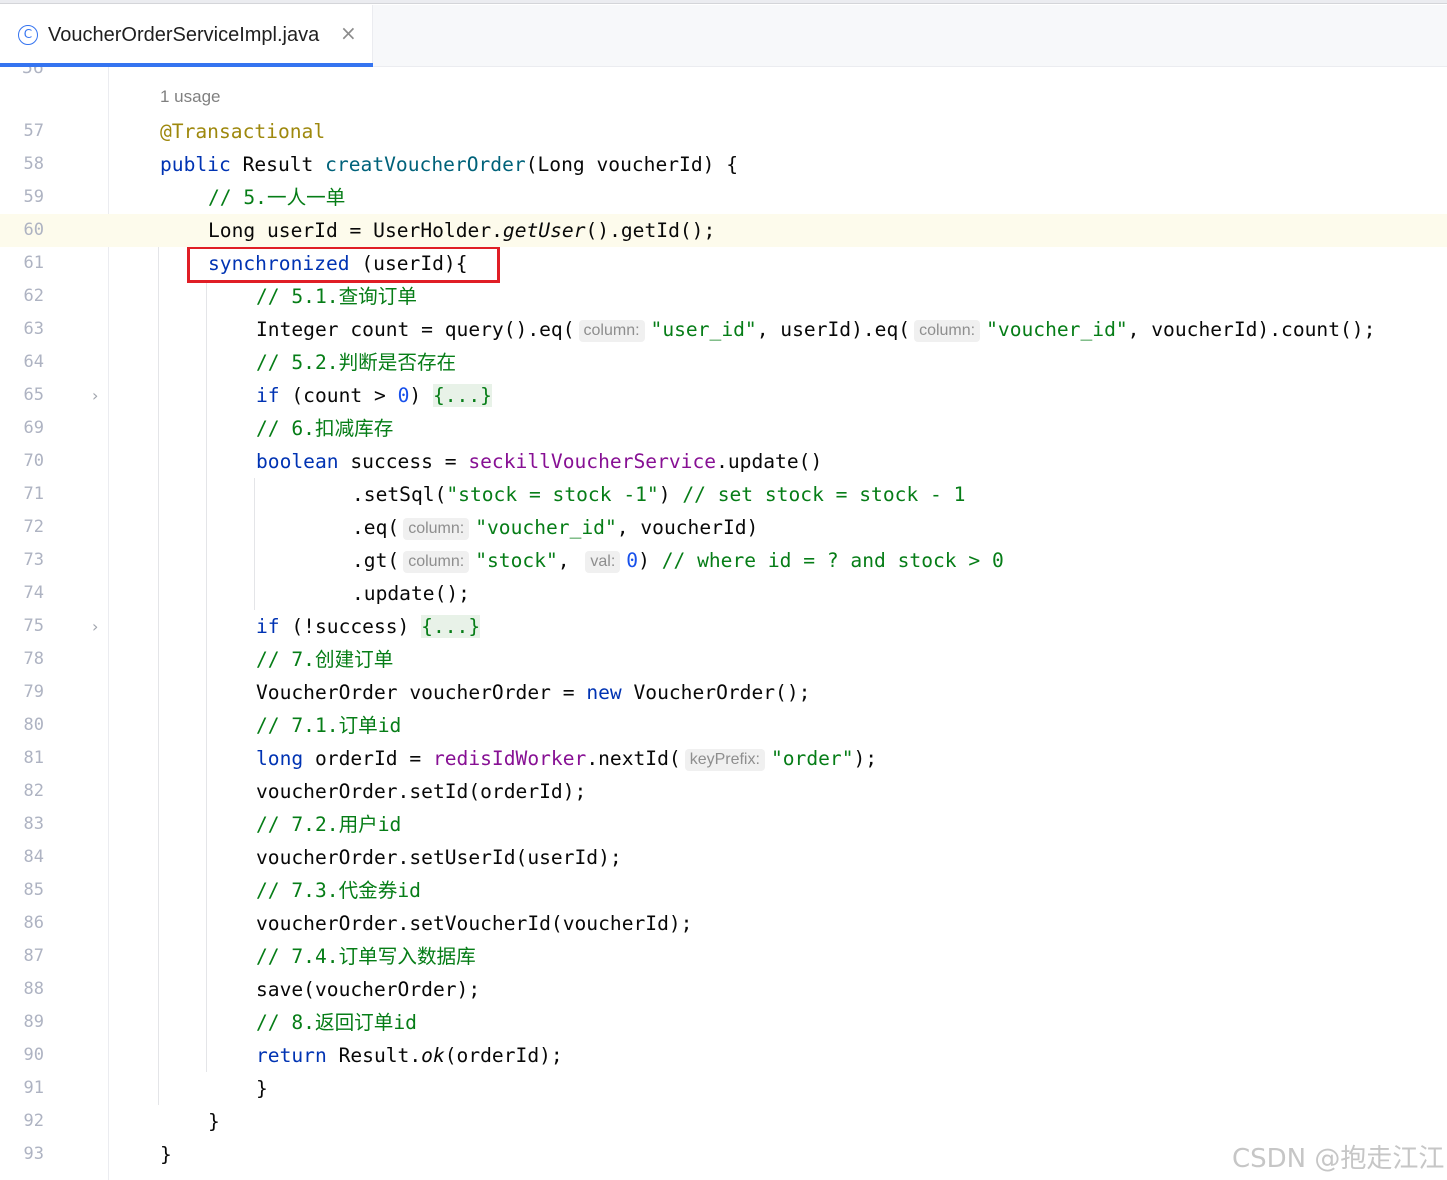 The image size is (1447, 1180). Describe the element at coordinates (439, 857) in the screenshot. I see `code-text: voucherOrder.setUserId(userId);` at that location.